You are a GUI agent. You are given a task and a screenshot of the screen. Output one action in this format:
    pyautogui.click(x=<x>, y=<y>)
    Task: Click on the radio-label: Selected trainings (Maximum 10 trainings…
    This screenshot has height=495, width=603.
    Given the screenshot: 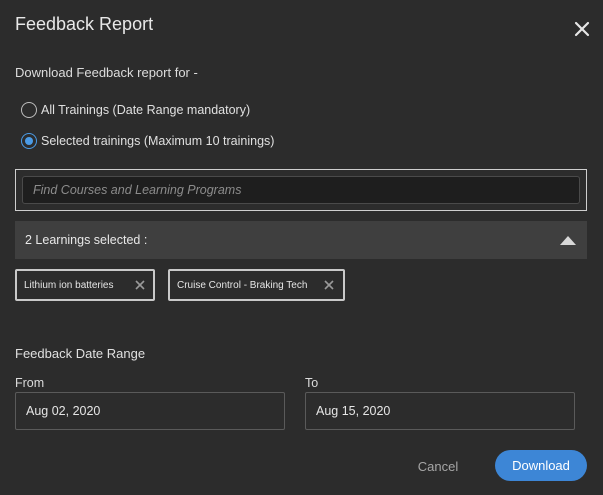 What is the action you would take?
    pyautogui.click(x=158, y=141)
    